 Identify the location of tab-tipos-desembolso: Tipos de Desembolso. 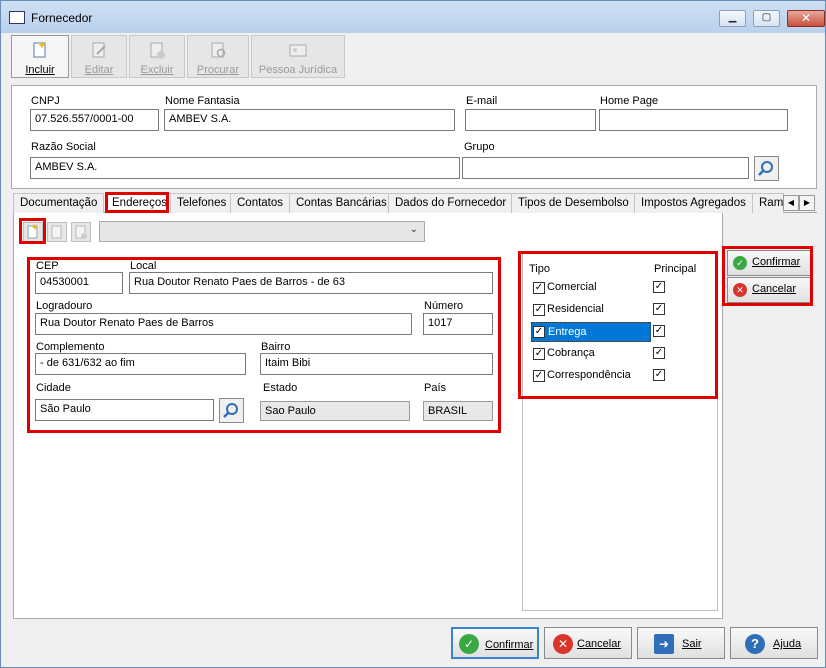
(573, 203).